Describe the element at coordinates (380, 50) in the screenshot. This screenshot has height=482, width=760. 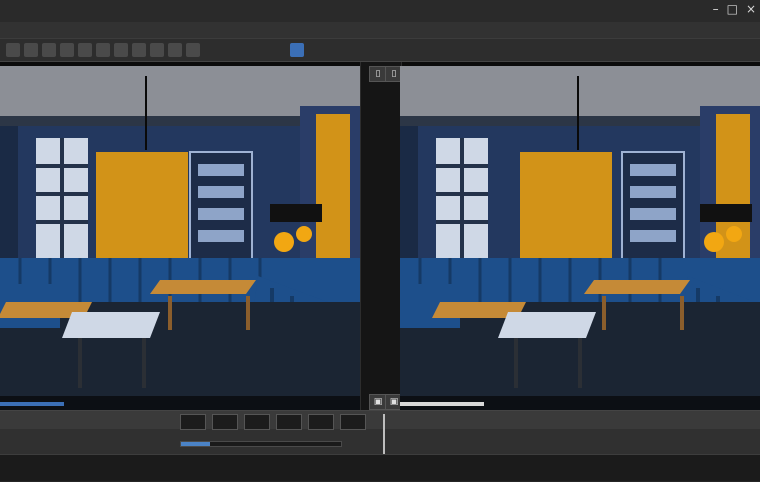
I see `toolbar` at that location.